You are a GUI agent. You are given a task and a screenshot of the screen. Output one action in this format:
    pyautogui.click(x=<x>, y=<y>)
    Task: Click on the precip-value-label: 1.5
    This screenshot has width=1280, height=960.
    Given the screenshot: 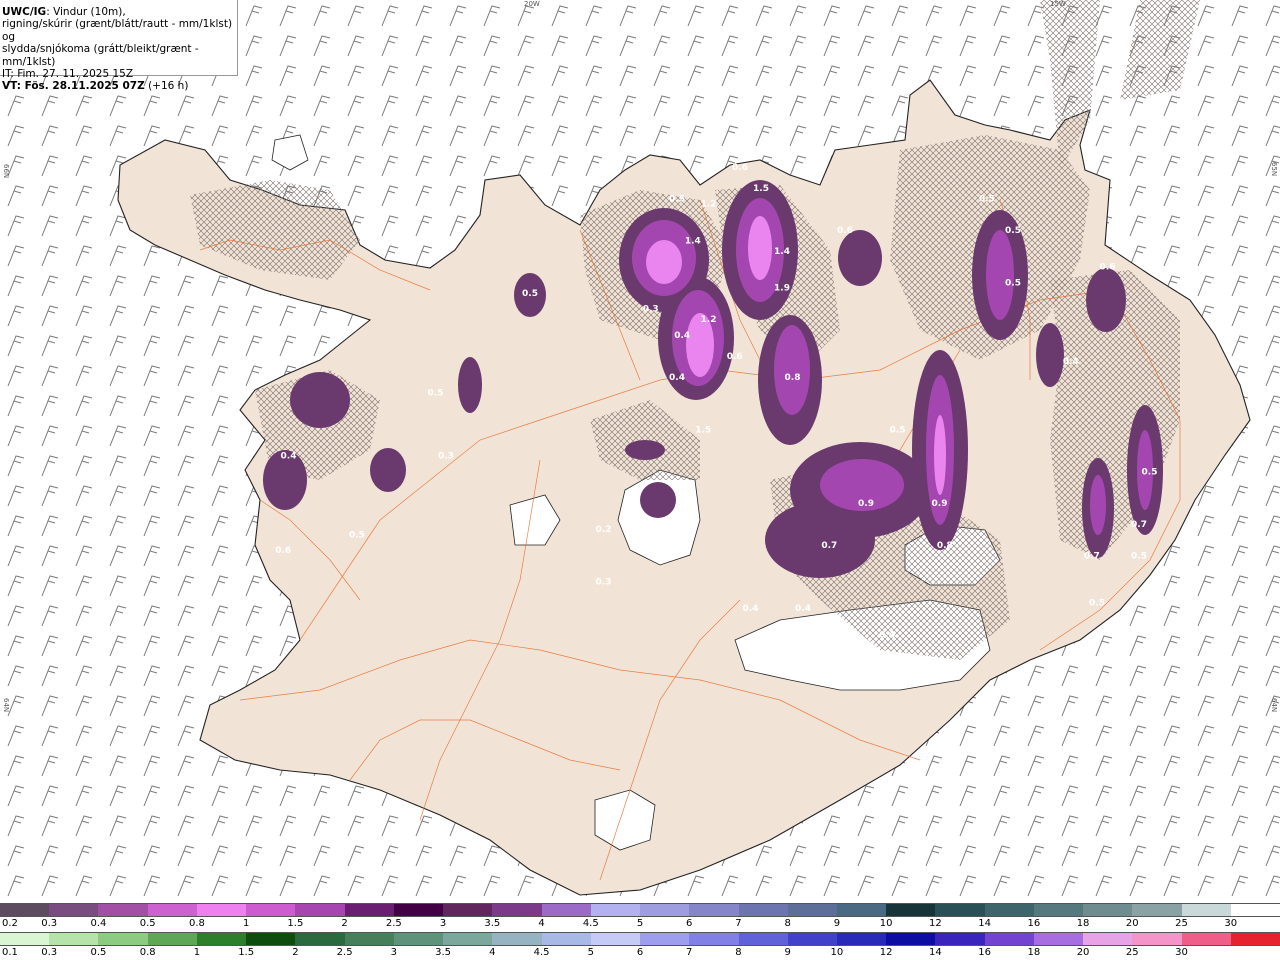 What is the action you would take?
    pyautogui.click(x=703, y=431)
    